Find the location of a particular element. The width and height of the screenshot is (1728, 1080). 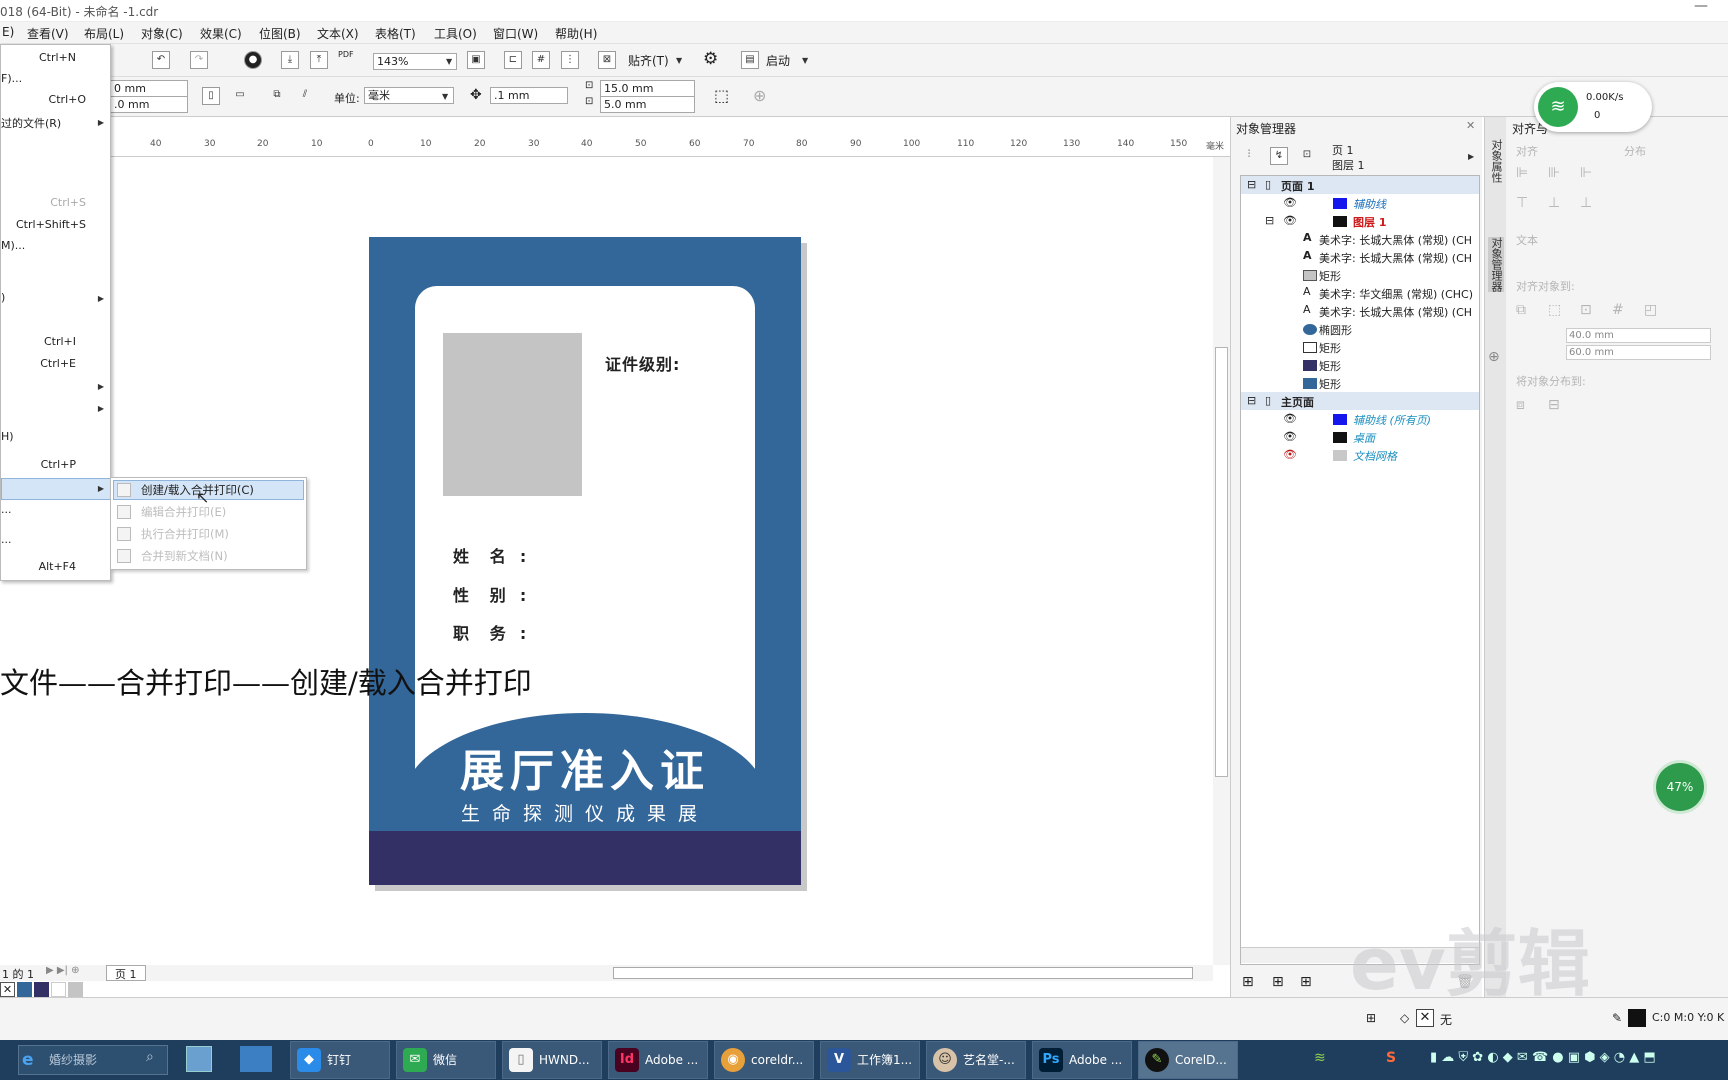

nudge-distance-input: .1 mm is located at coordinates (529, 95).